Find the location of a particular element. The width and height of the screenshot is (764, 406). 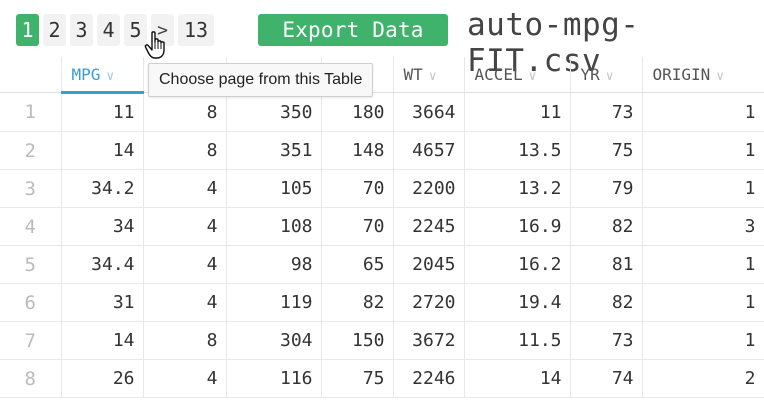

cell-wt: 4657 is located at coordinates (429, 150).